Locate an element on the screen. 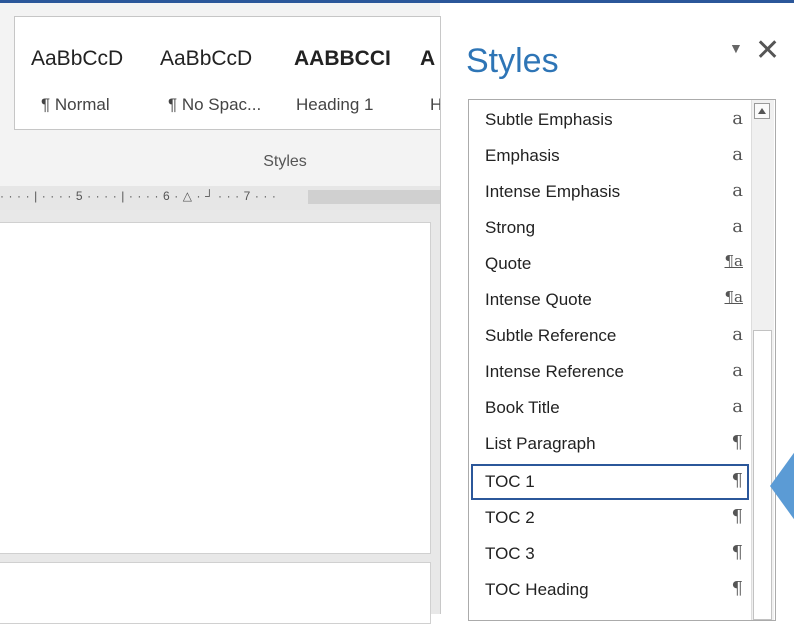 This screenshot has width=794, height=624. ruler-right-margin is located at coordinates (374, 197).